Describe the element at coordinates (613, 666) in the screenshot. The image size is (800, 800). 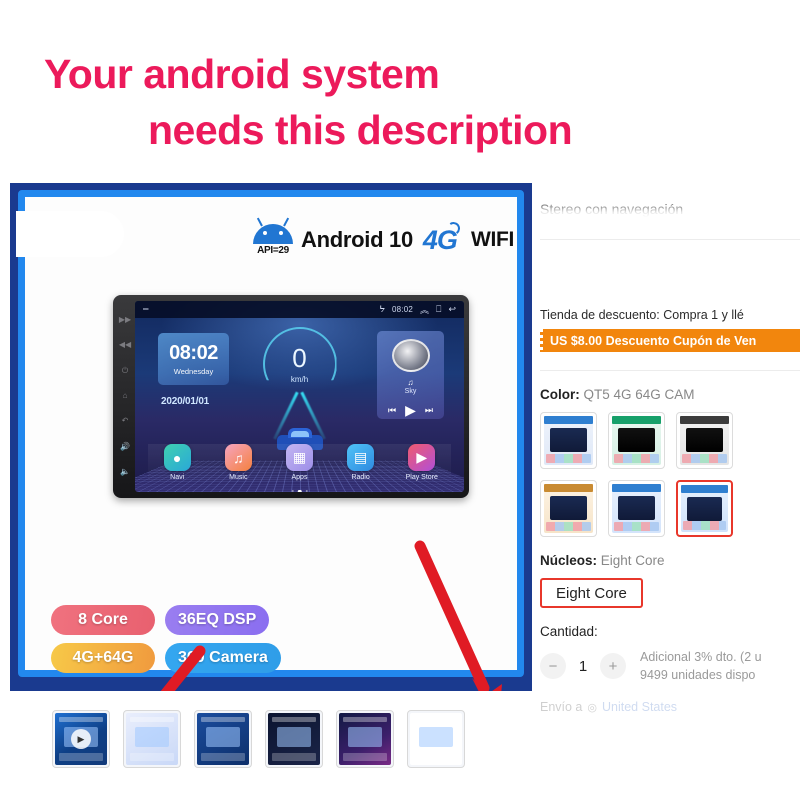
I see `quantity-increase-button: +` at that location.